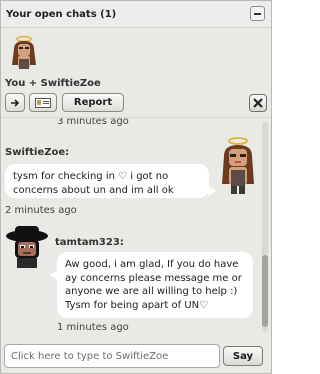 This screenshot has height=374, width=320. I want to click on scrollbar-thumb, so click(265, 291).